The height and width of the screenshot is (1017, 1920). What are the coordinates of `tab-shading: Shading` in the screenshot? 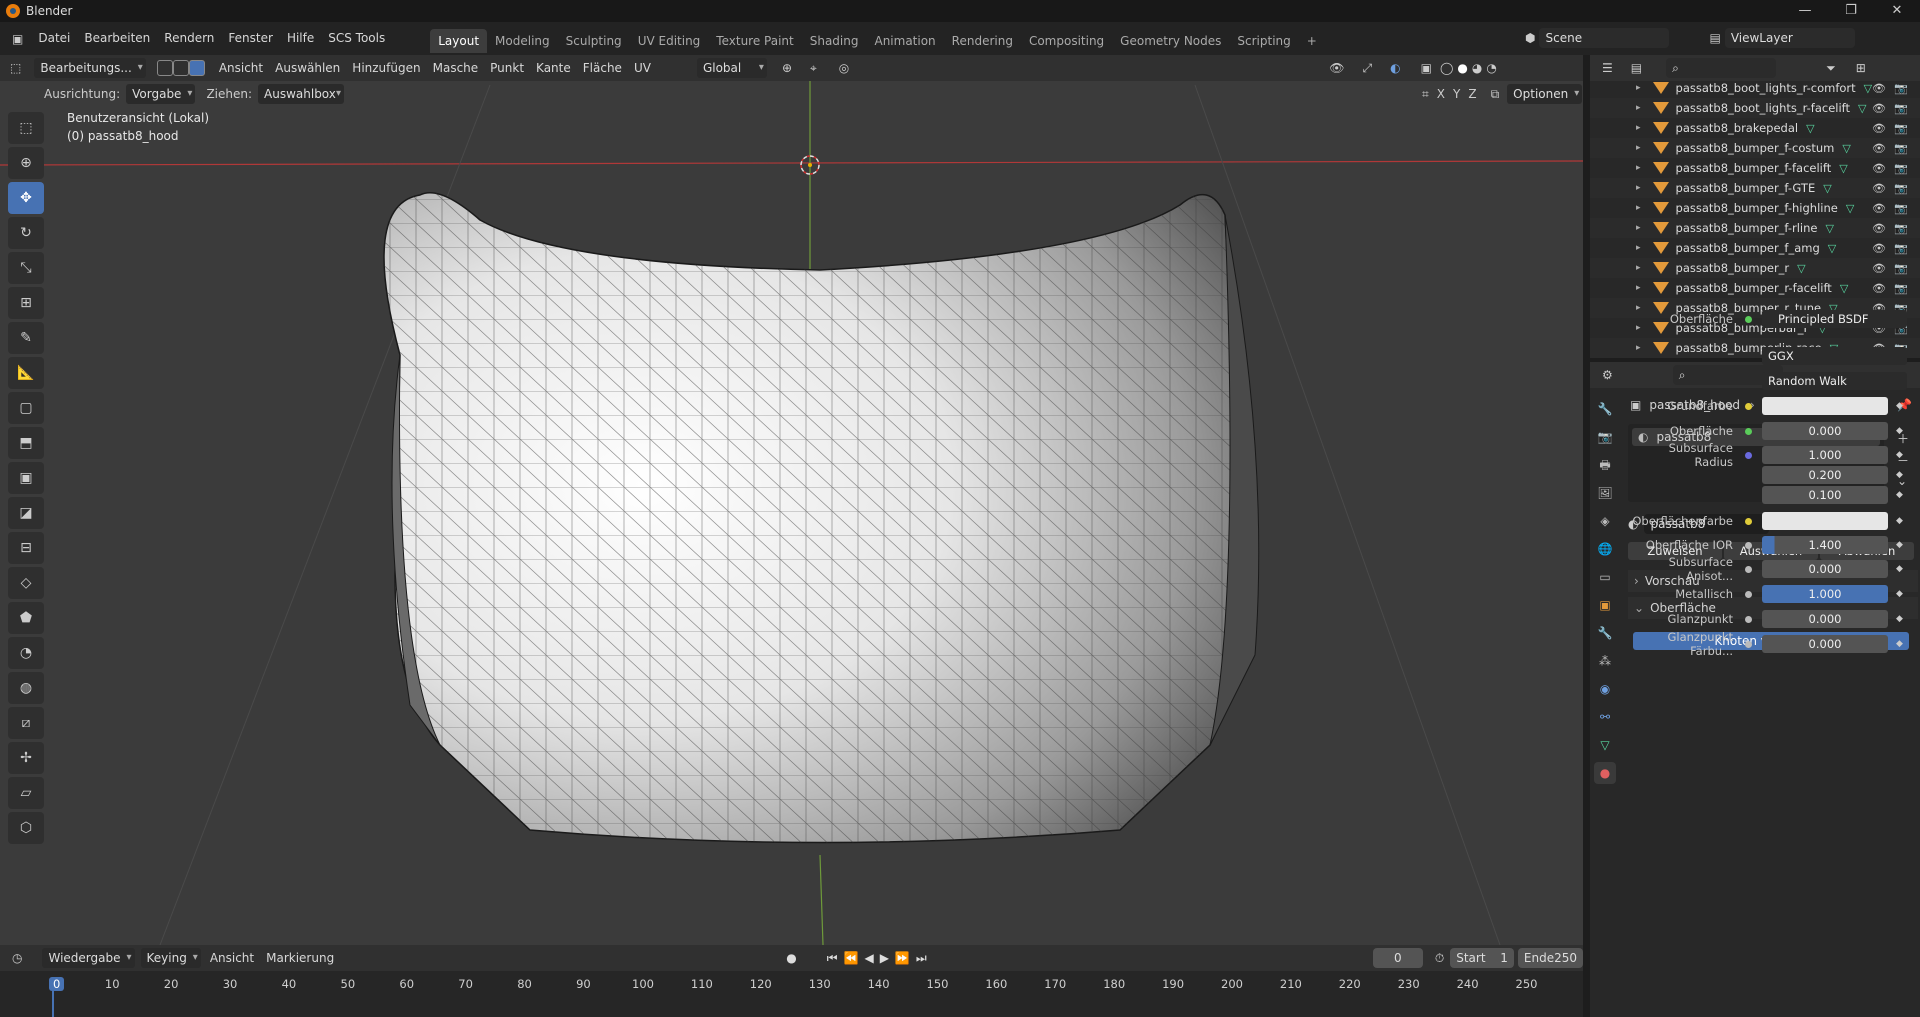 It's located at (834, 41).